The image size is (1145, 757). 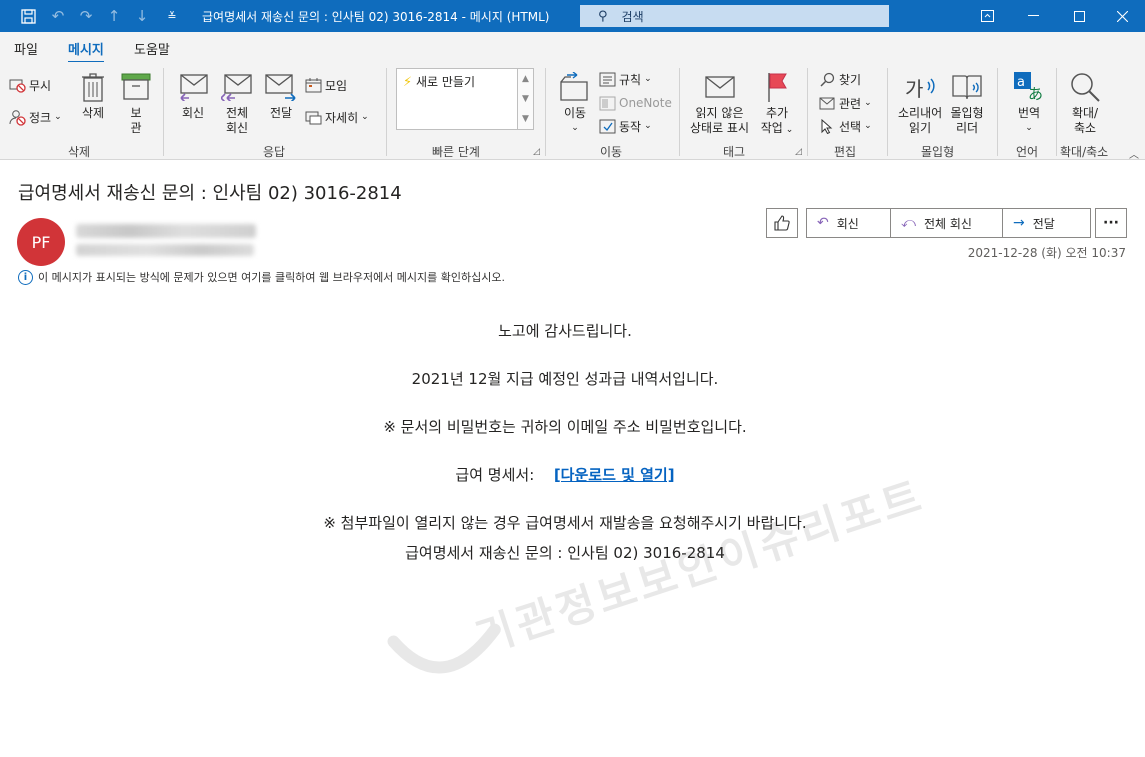 What do you see at coordinates (17, 85) in the screenshot?
I see `ignore-icon` at bounding box center [17, 85].